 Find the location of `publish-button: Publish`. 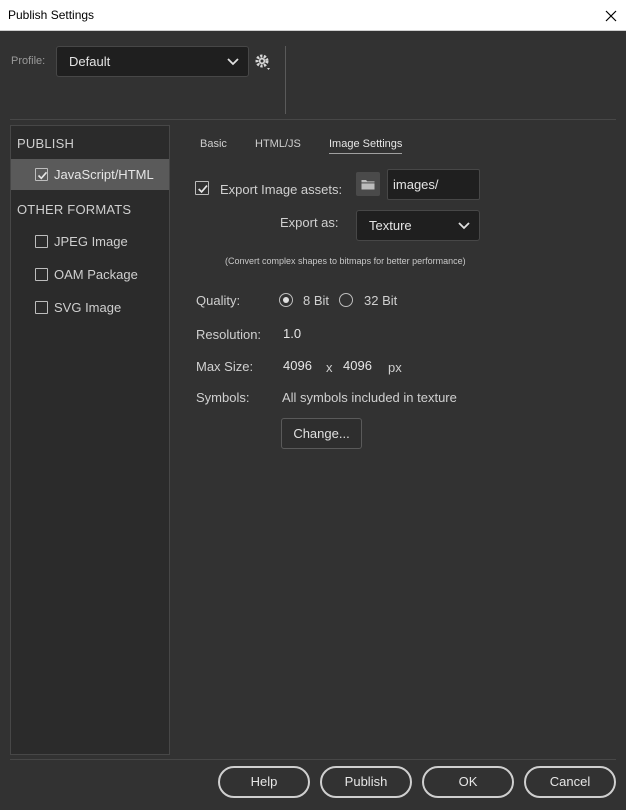

publish-button: Publish is located at coordinates (366, 782).